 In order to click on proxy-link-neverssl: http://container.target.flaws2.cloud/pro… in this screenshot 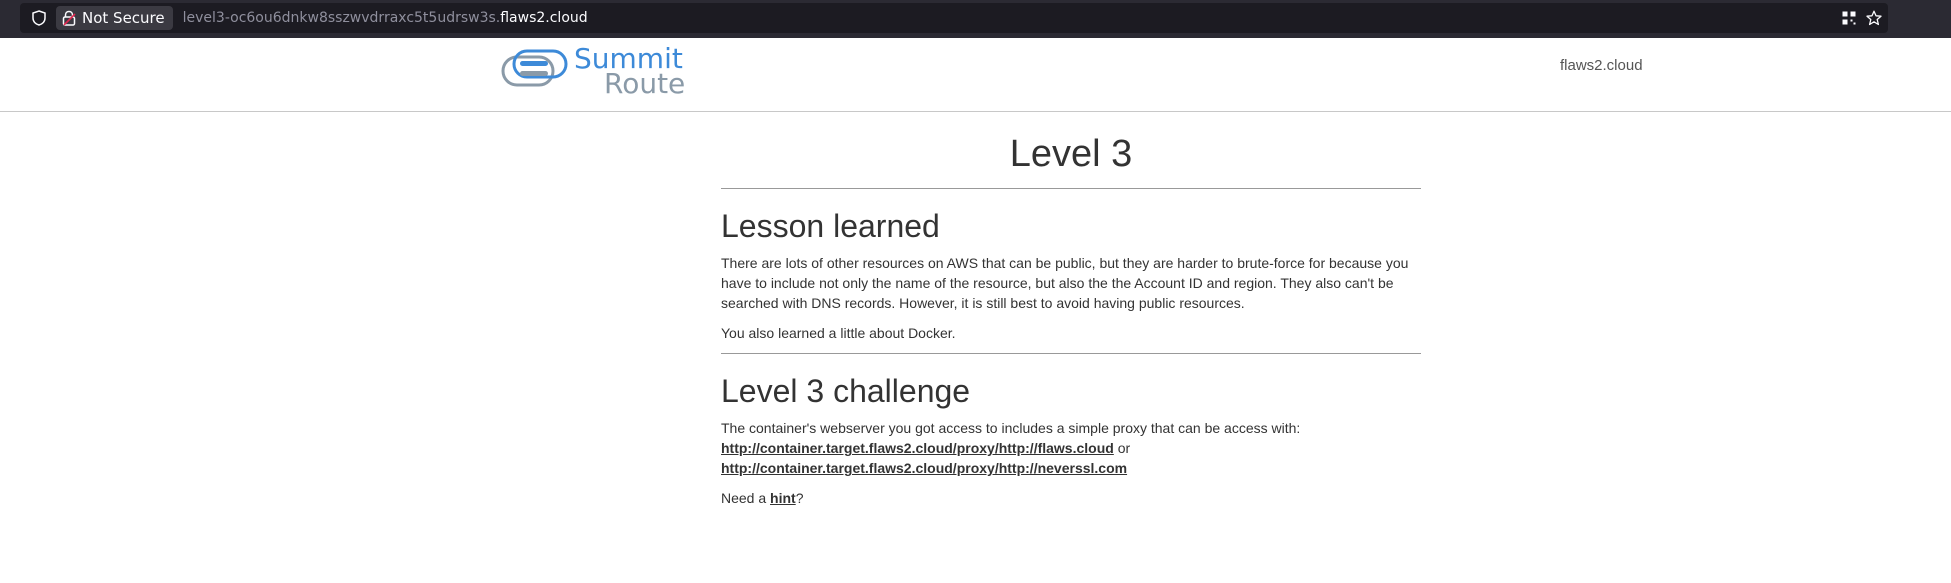, I will do `click(924, 468)`.